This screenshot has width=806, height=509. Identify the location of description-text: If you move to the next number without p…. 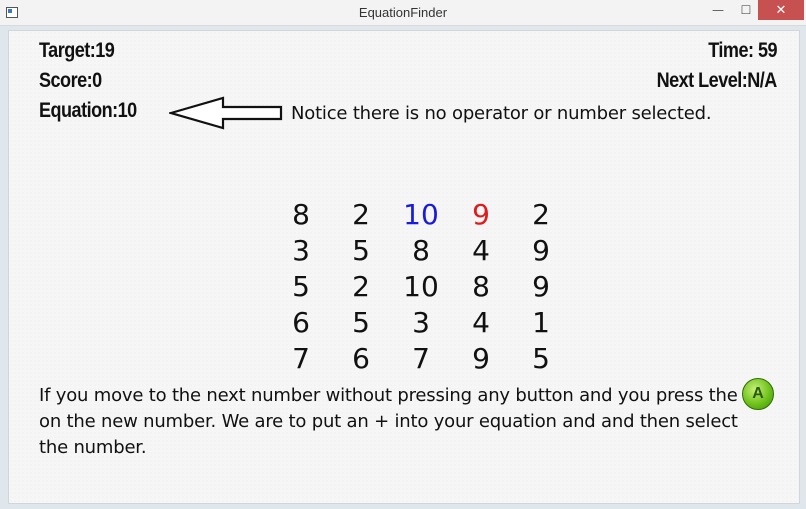
(388, 421).